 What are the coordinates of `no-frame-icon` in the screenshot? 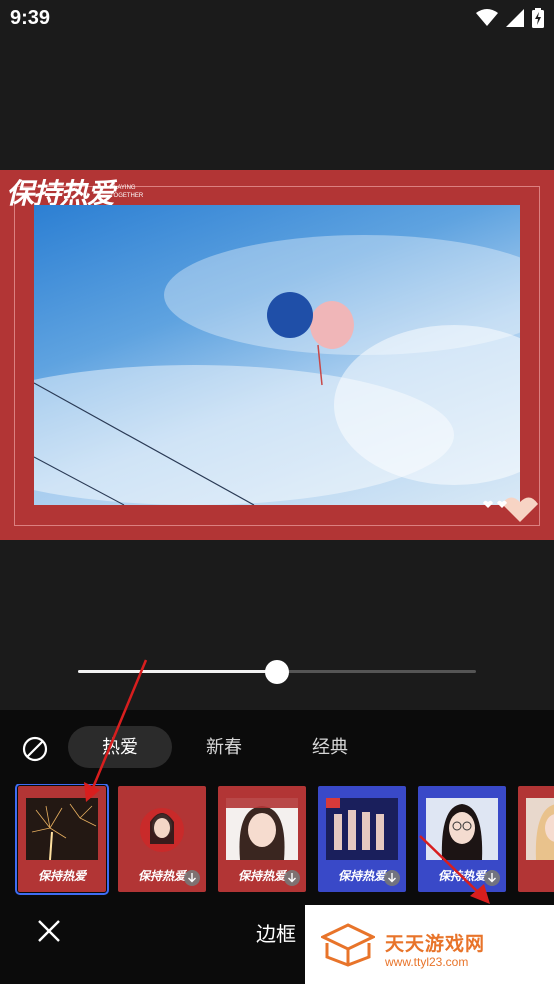 It's located at (35, 749).